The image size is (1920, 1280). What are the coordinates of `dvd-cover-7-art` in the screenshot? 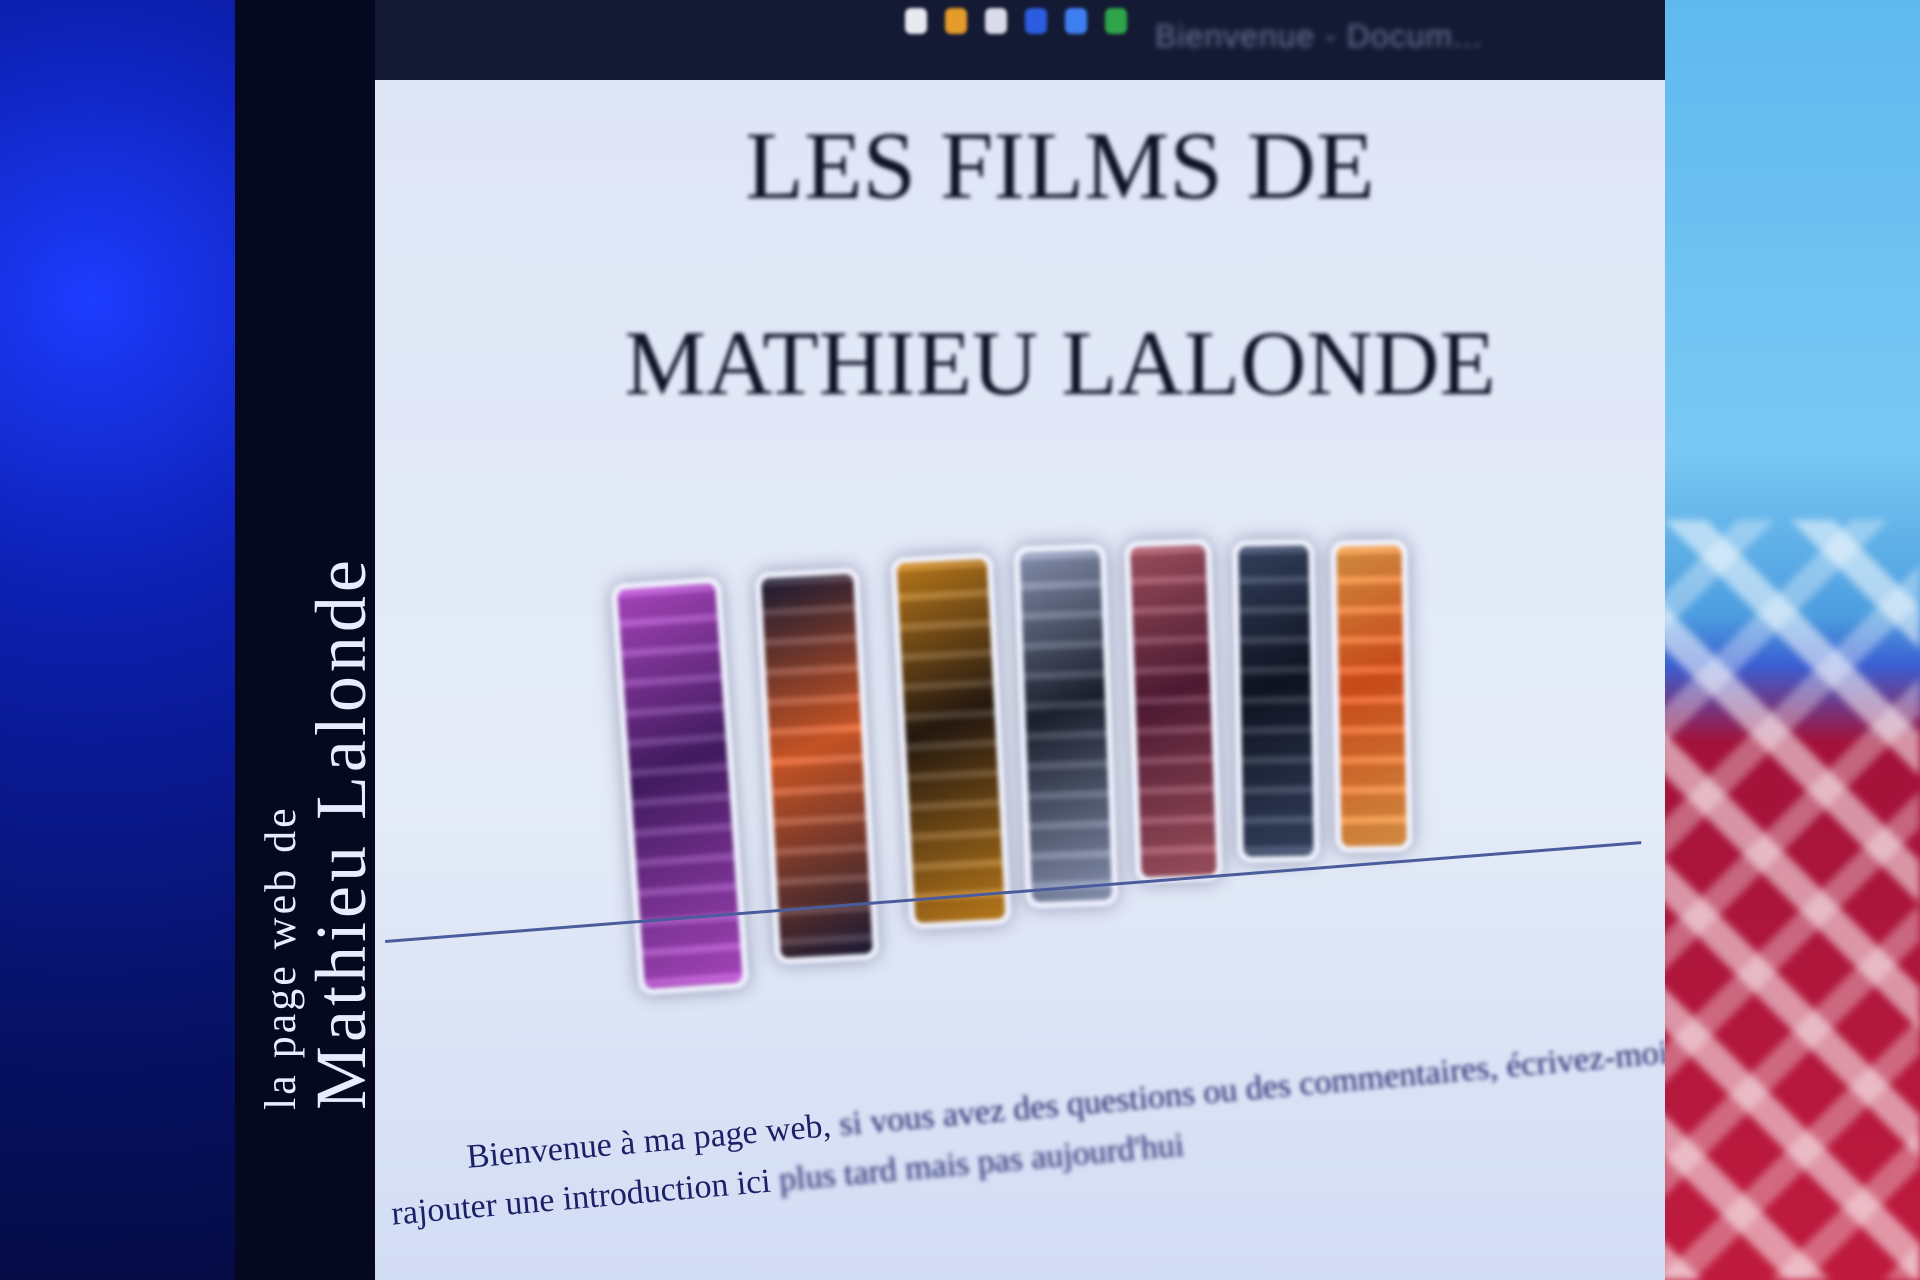 It's located at (1371, 696).